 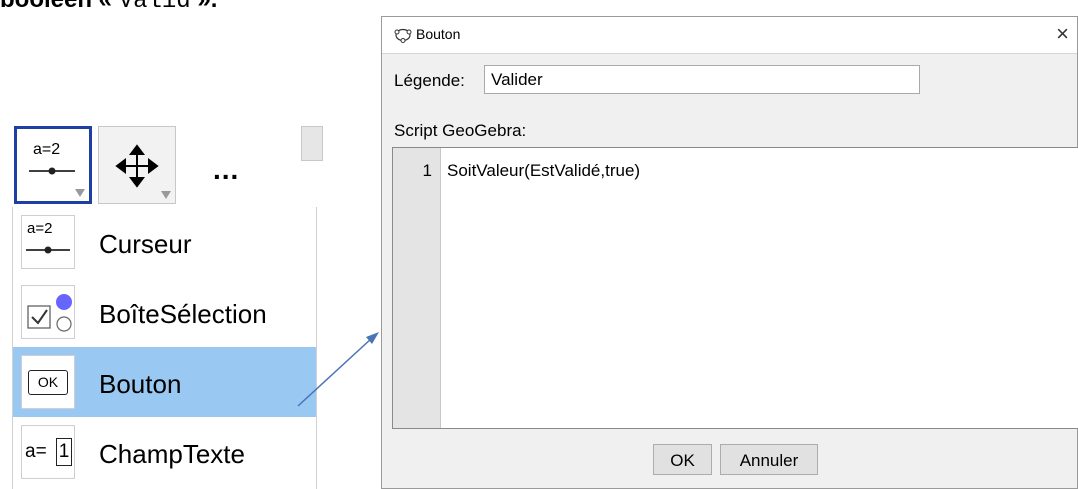 What do you see at coordinates (544, 170) in the screenshot?
I see `script-code-line: SoitValeur(EstValidé,true)` at bounding box center [544, 170].